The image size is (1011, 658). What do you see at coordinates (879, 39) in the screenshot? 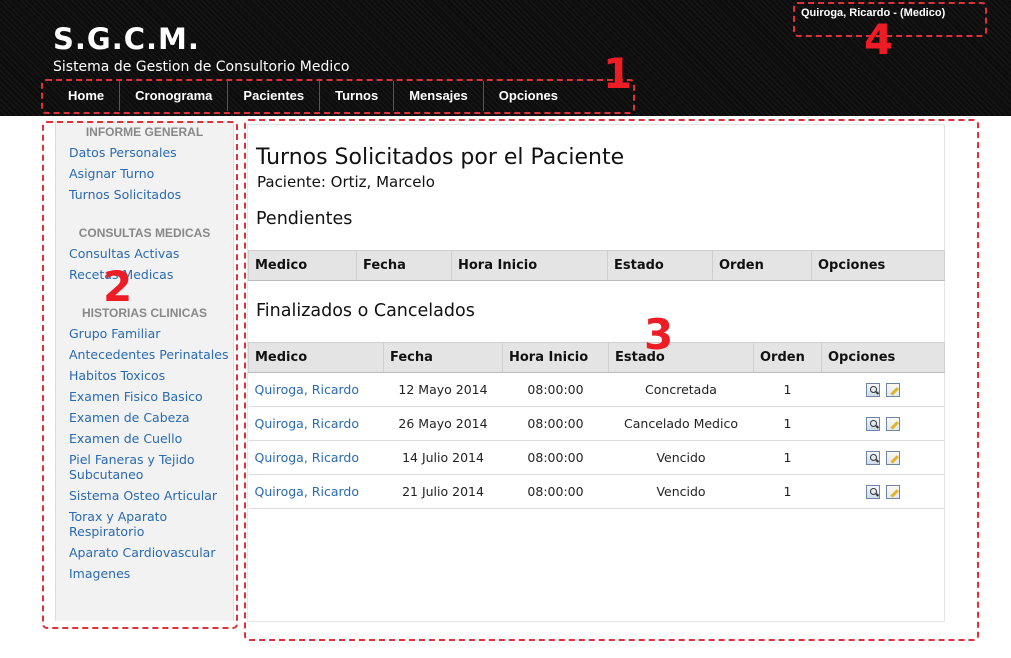
I see `annotation-number-4: 4` at bounding box center [879, 39].